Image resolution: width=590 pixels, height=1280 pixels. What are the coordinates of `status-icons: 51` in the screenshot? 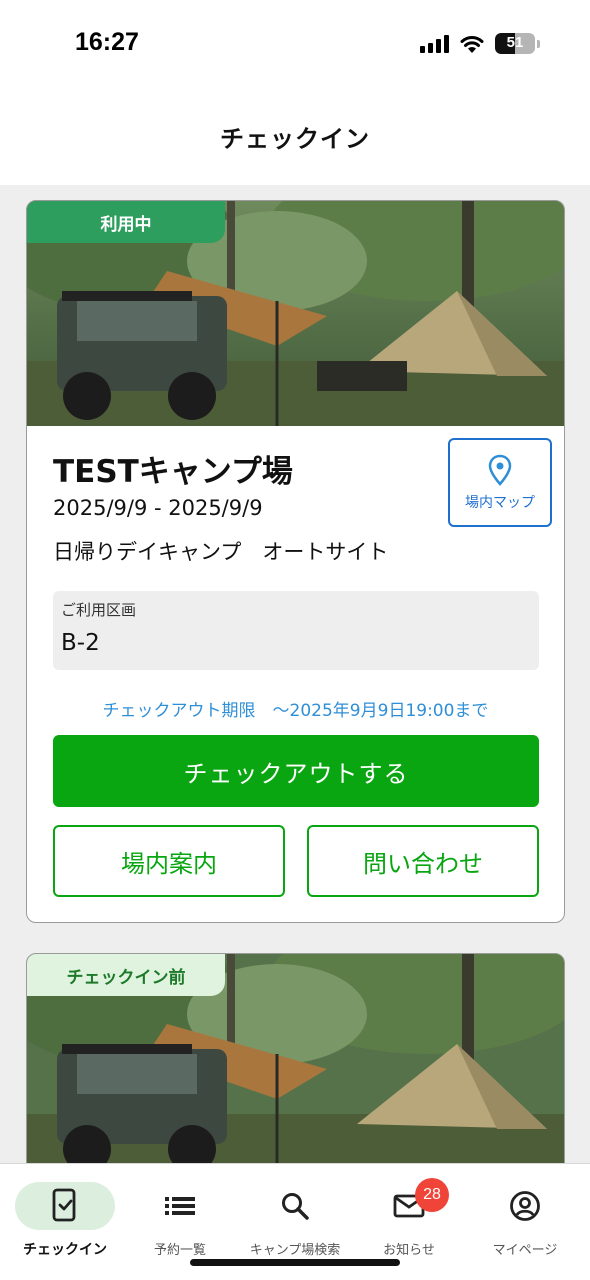 It's located at (480, 43).